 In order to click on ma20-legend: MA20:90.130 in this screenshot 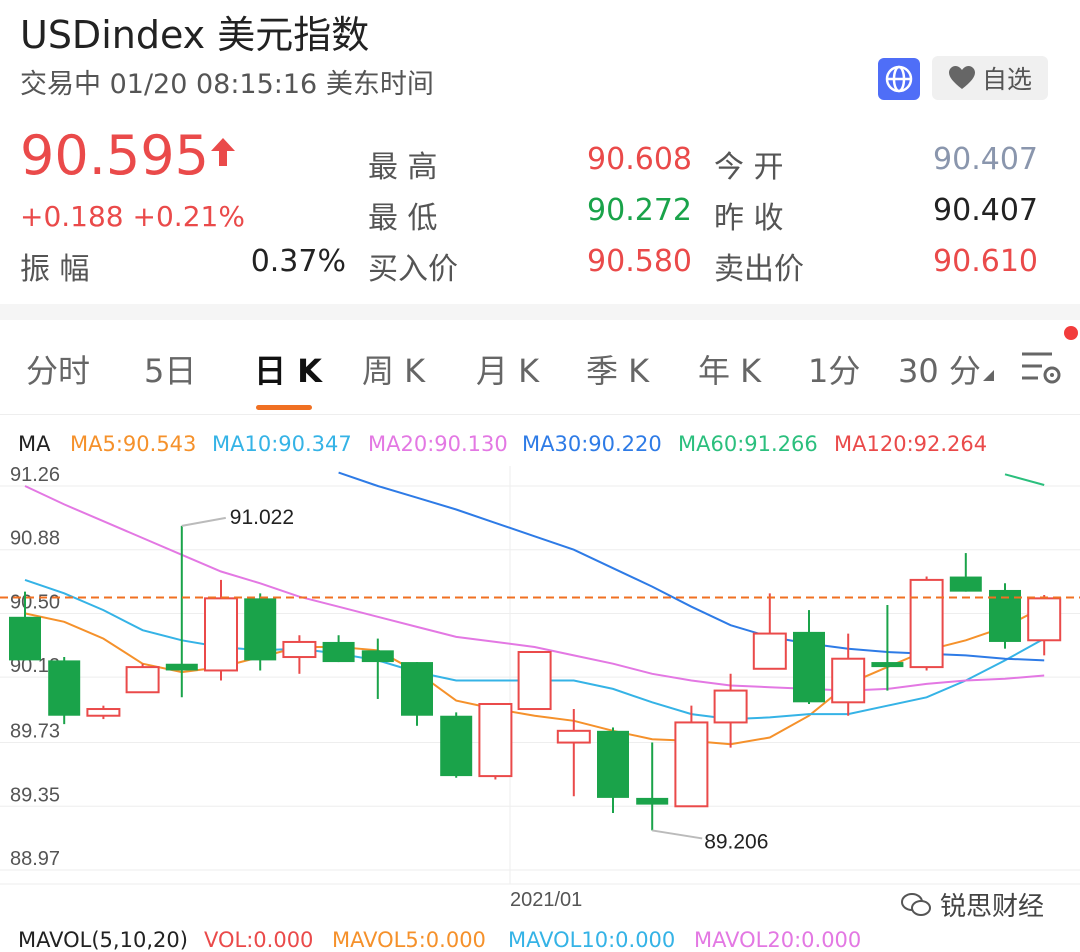, I will do `click(438, 444)`.